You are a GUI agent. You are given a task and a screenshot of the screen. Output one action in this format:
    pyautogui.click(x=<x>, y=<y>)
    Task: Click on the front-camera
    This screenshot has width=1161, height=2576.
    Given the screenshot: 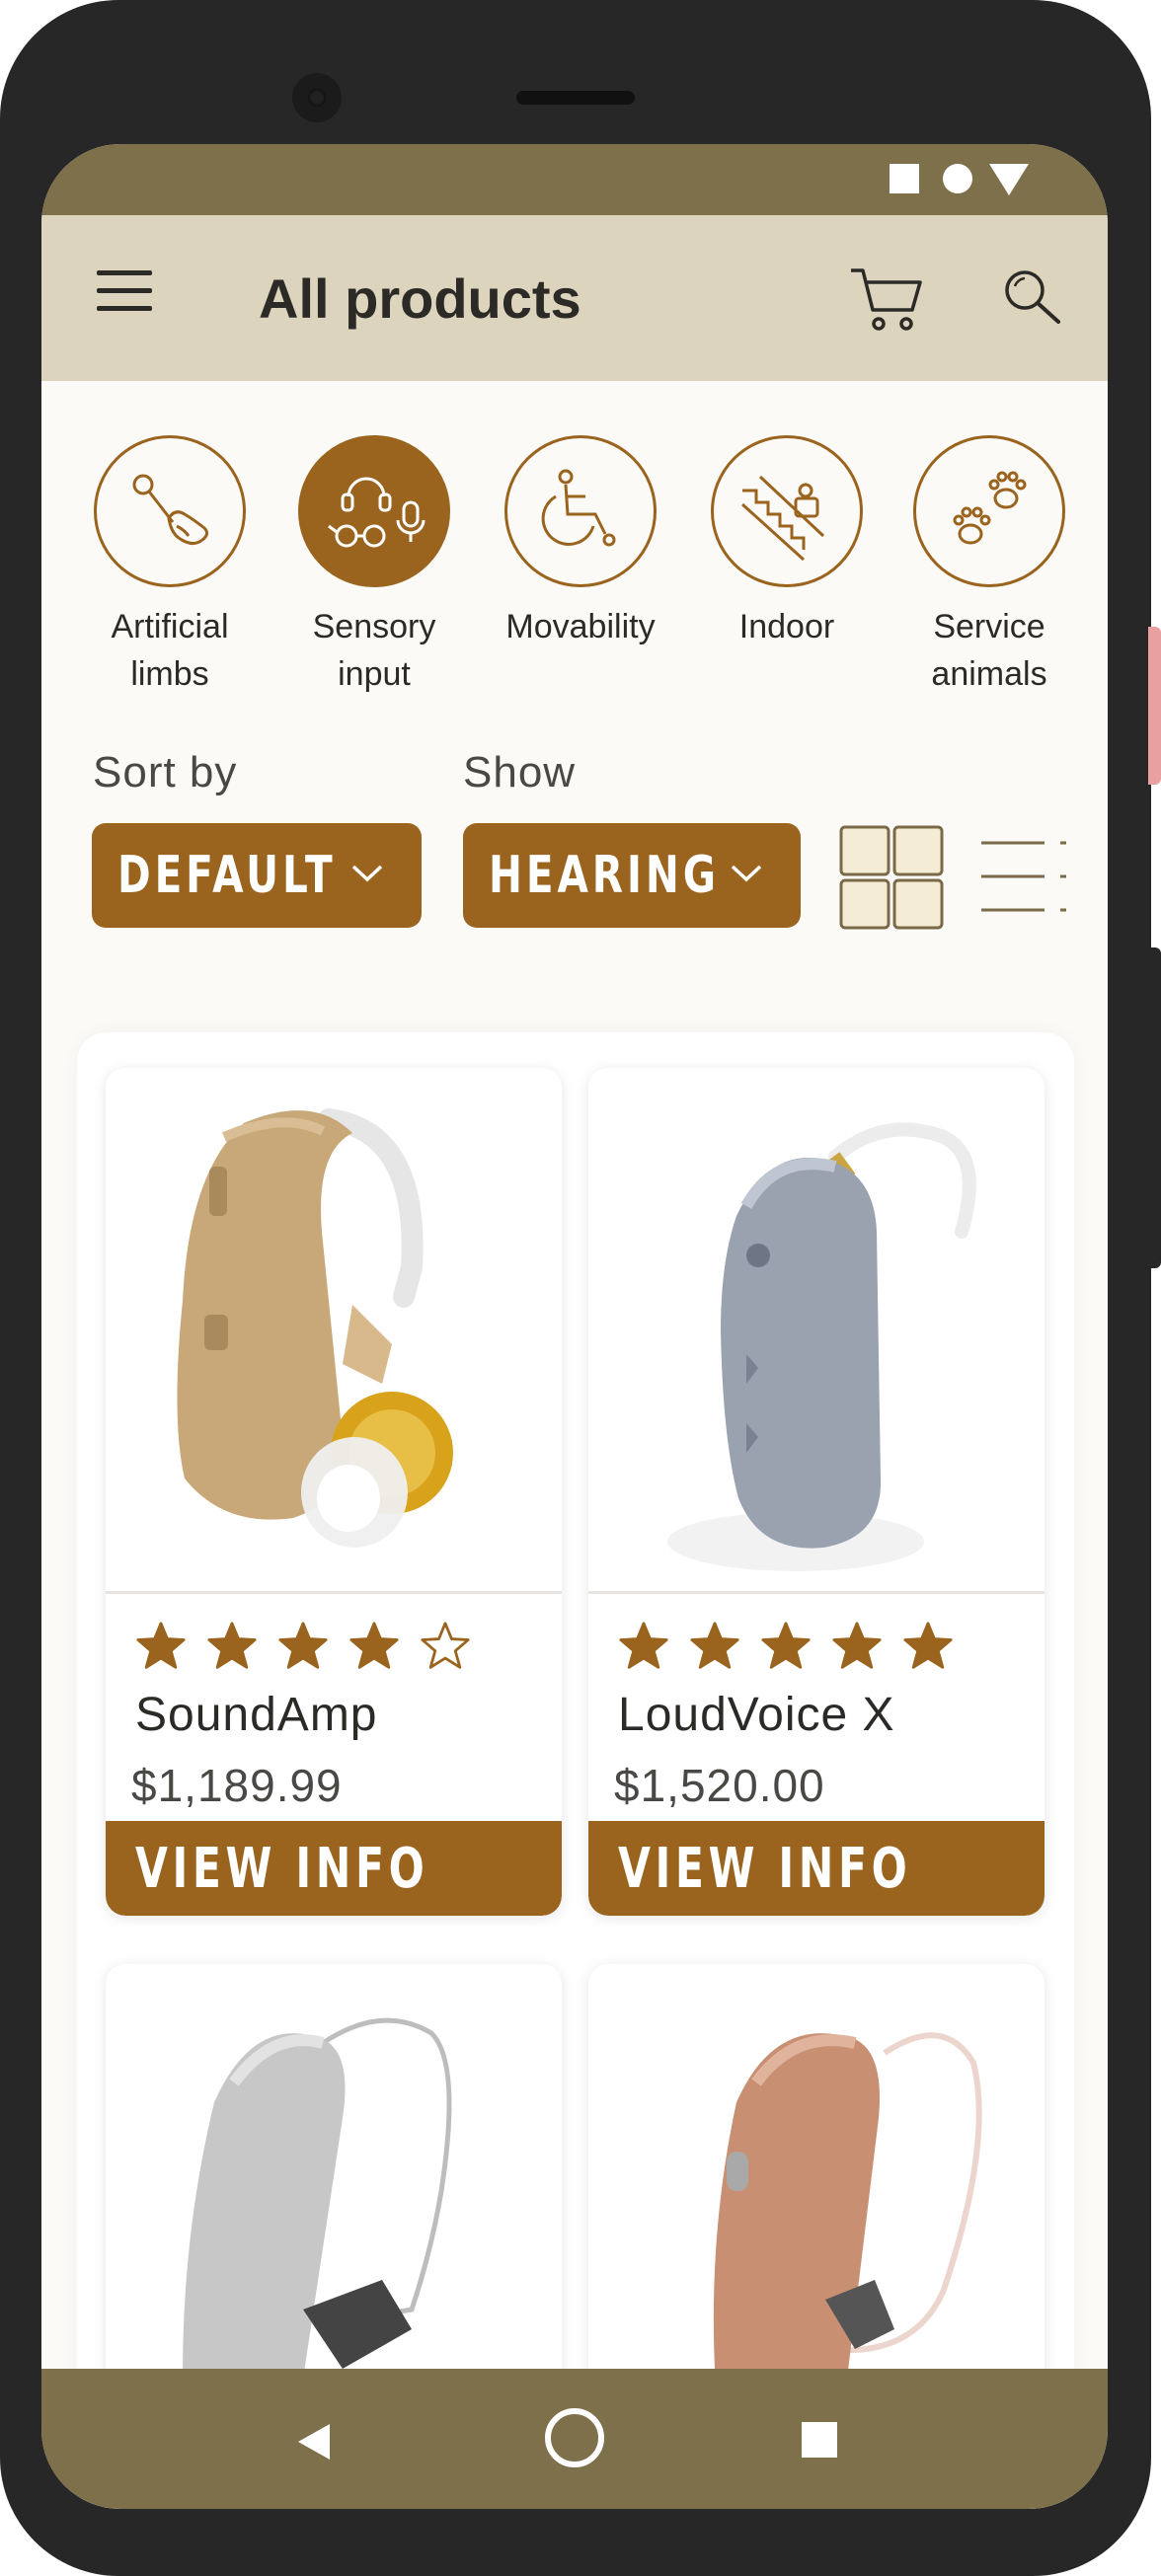 What is the action you would take?
    pyautogui.click(x=317, y=97)
    